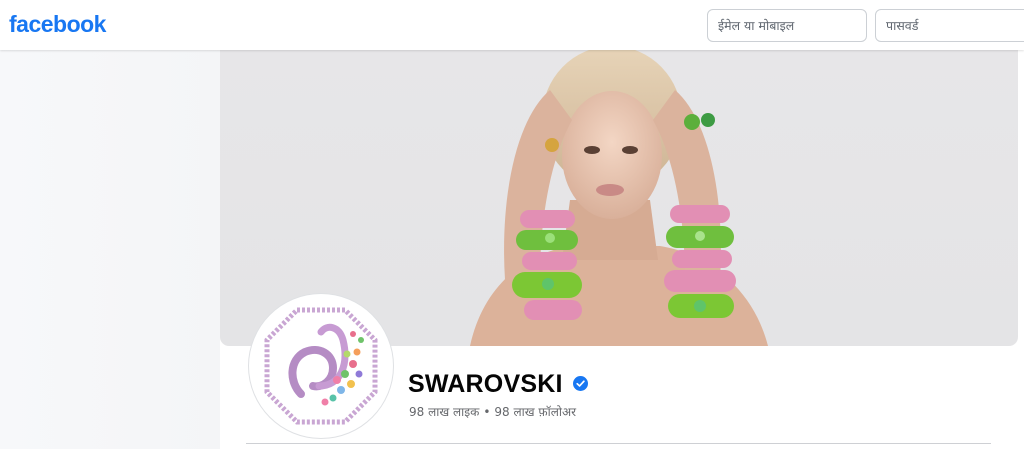 This screenshot has width=1024, height=449. Describe the element at coordinates (618, 443) in the screenshot. I see `profile-divider` at that location.